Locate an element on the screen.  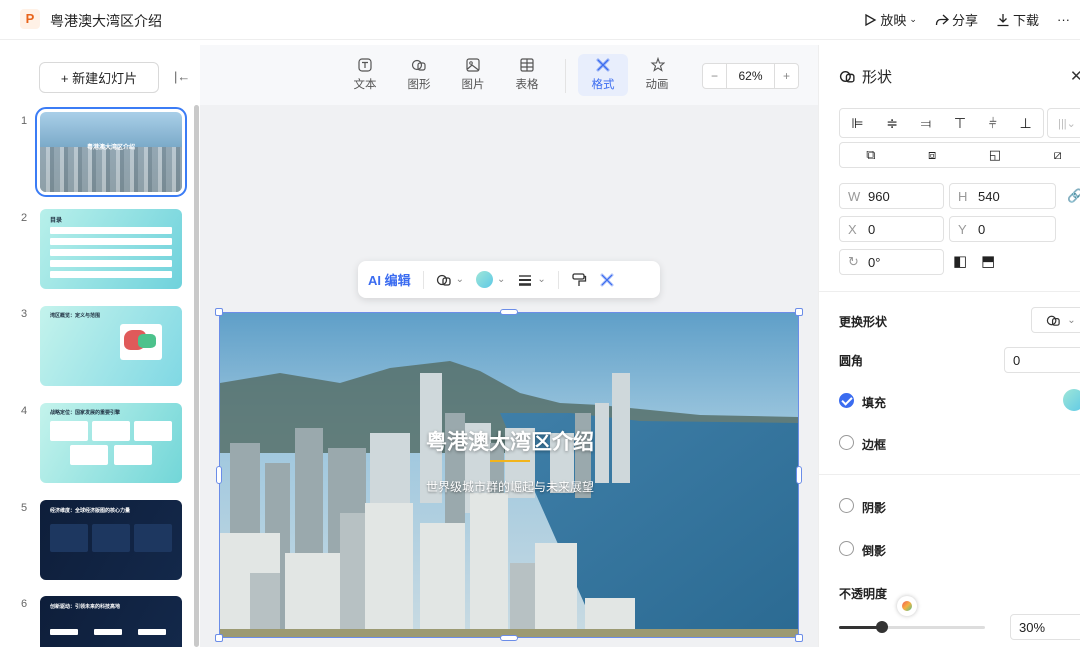
slide-thumbnail-title: 战略定位：国家发展的重要引擎 is located at coordinates (85, 413).